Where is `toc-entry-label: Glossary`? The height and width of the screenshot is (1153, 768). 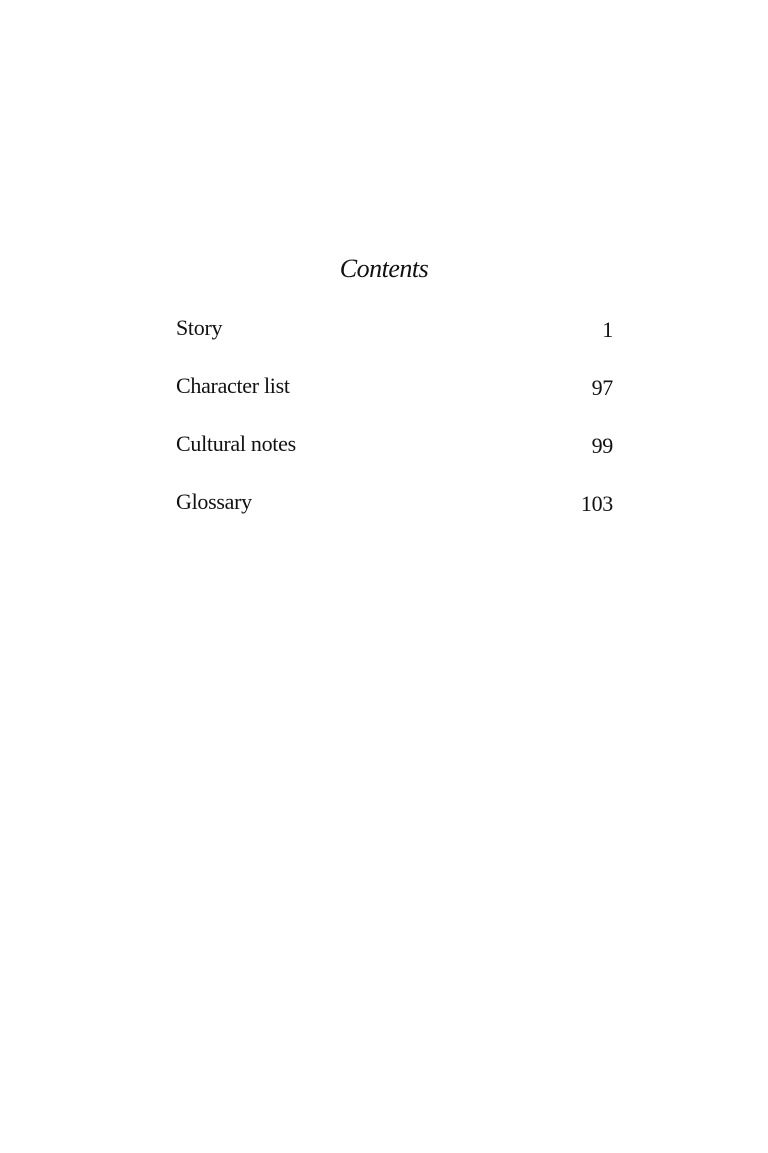 toc-entry-label: Glossary is located at coordinates (214, 501).